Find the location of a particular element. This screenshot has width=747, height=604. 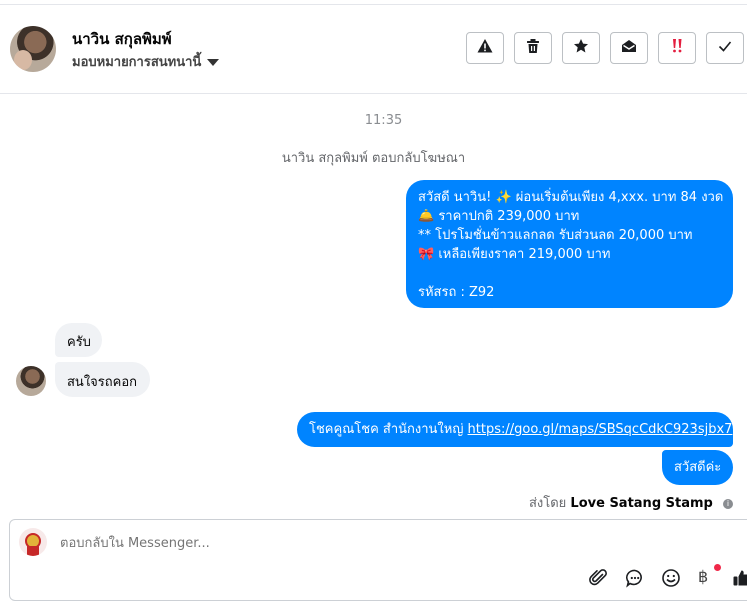

mark-read-button is located at coordinates (629, 48).